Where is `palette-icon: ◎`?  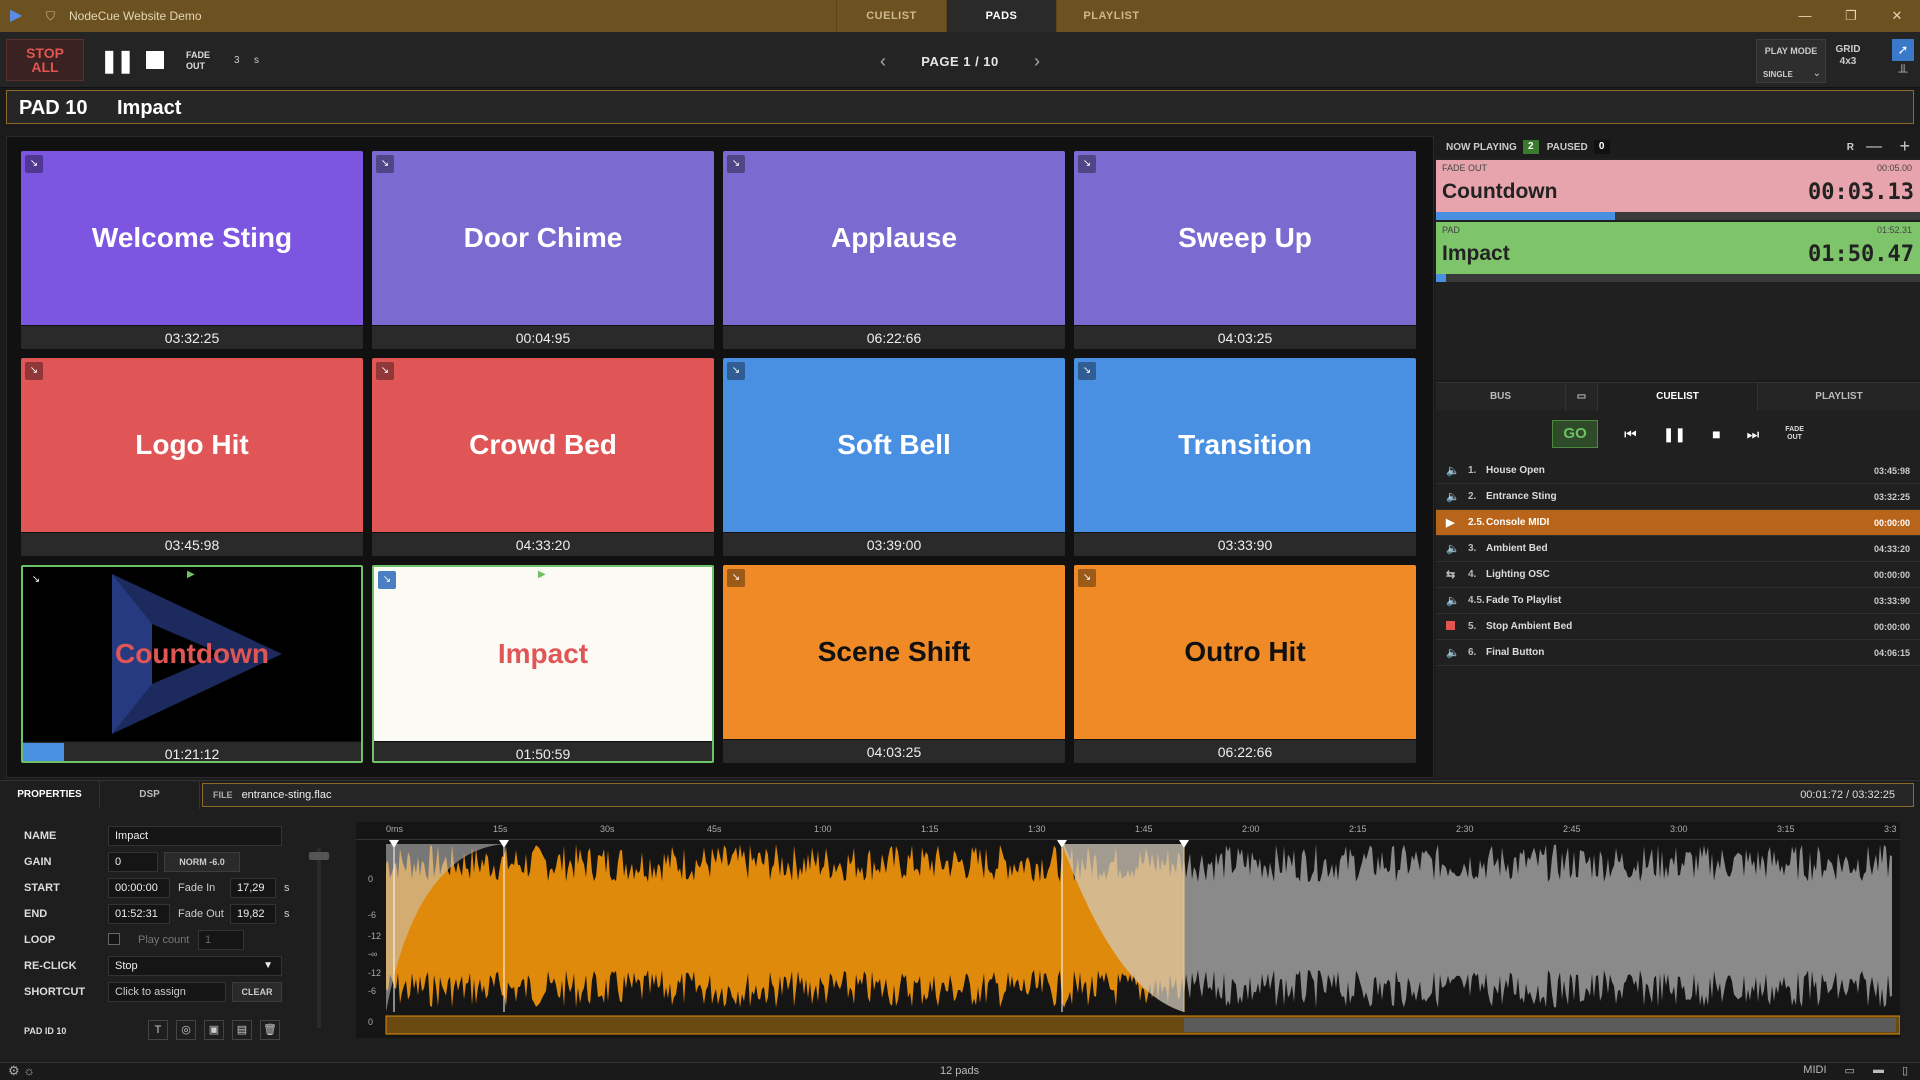 palette-icon: ◎ is located at coordinates (186, 1030).